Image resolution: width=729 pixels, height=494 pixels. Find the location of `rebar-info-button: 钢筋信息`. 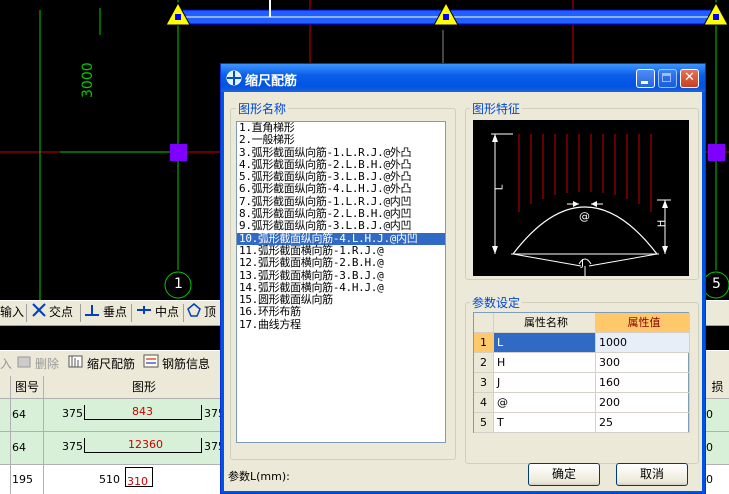

rebar-info-button: 钢筋信息 is located at coordinates (176, 364).